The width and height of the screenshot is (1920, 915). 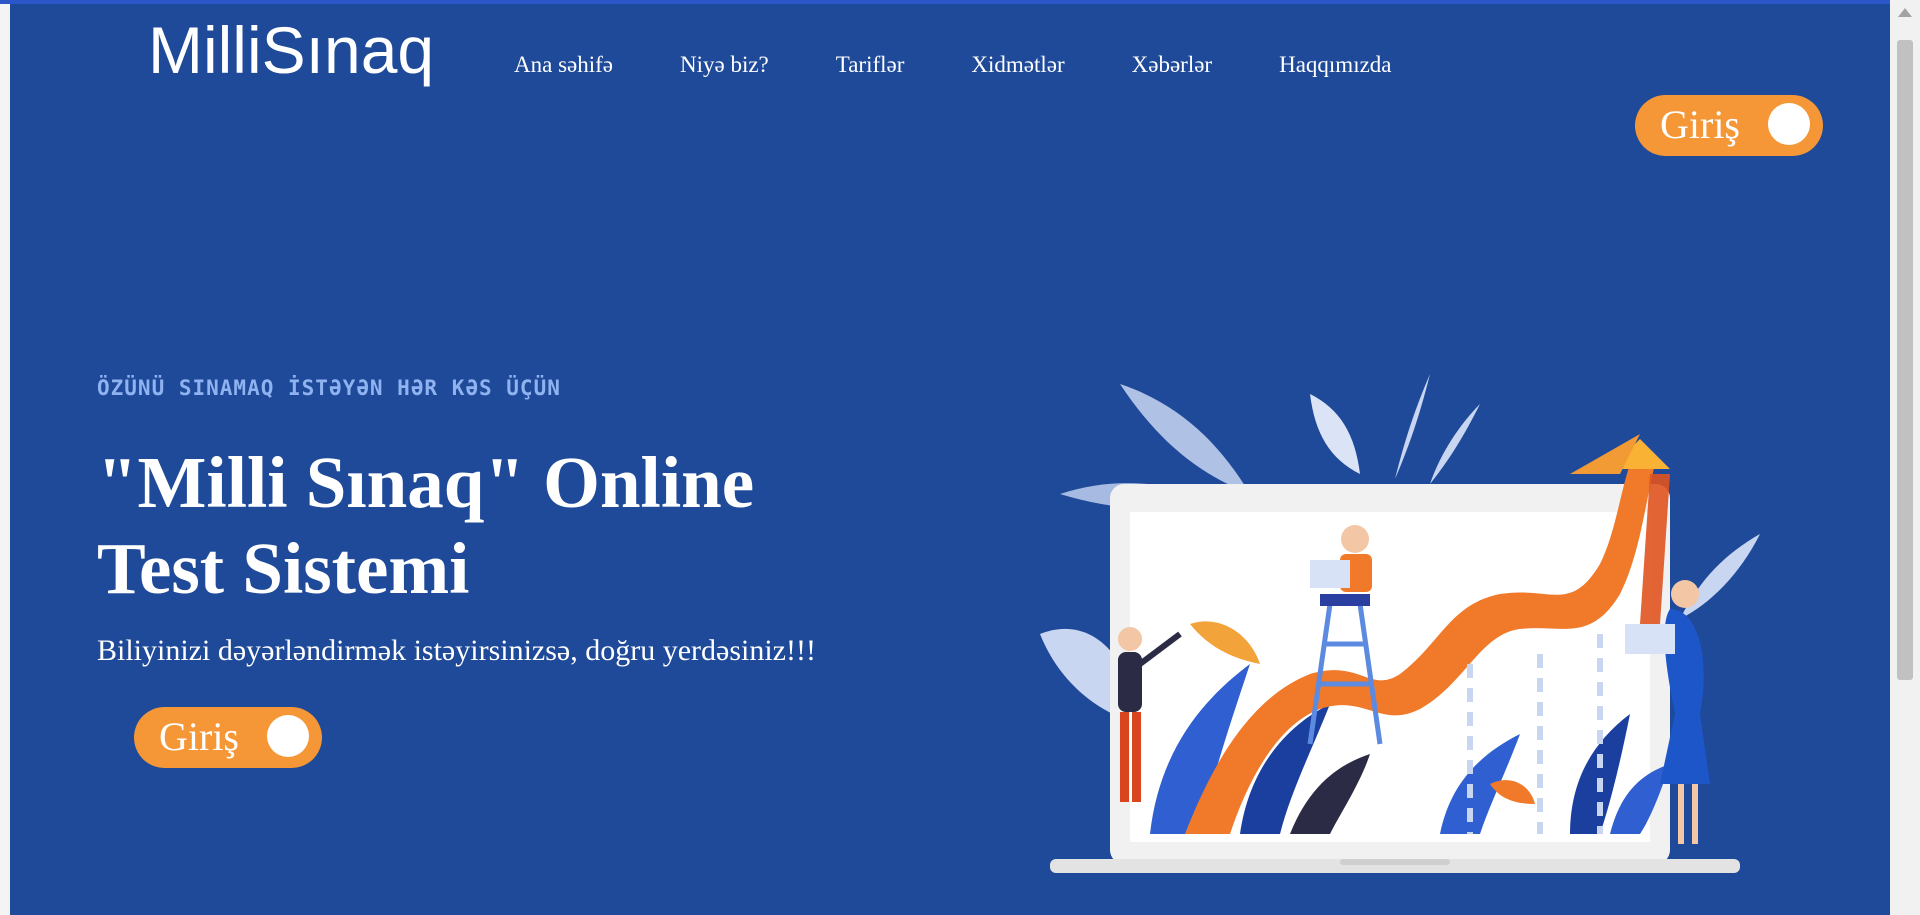 I want to click on hero-title: "Milli Sınaq" Online Test Sistemi, so click(x=426, y=525).